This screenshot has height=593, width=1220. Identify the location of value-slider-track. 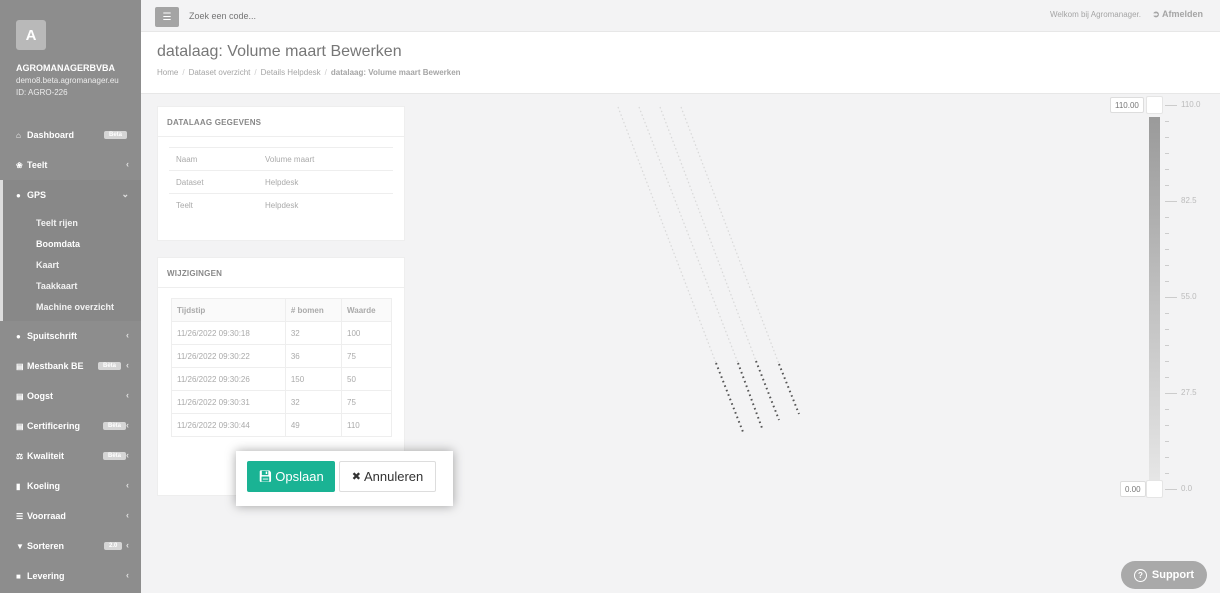
(1154, 298).